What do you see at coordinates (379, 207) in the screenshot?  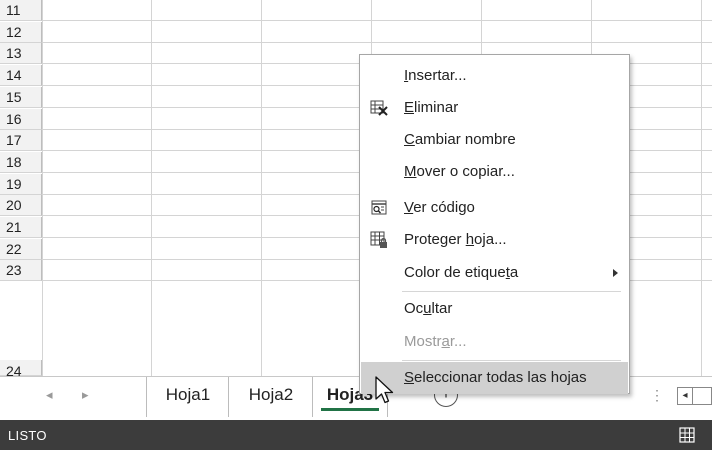 I see `view-code-icon` at bounding box center [379, 207].